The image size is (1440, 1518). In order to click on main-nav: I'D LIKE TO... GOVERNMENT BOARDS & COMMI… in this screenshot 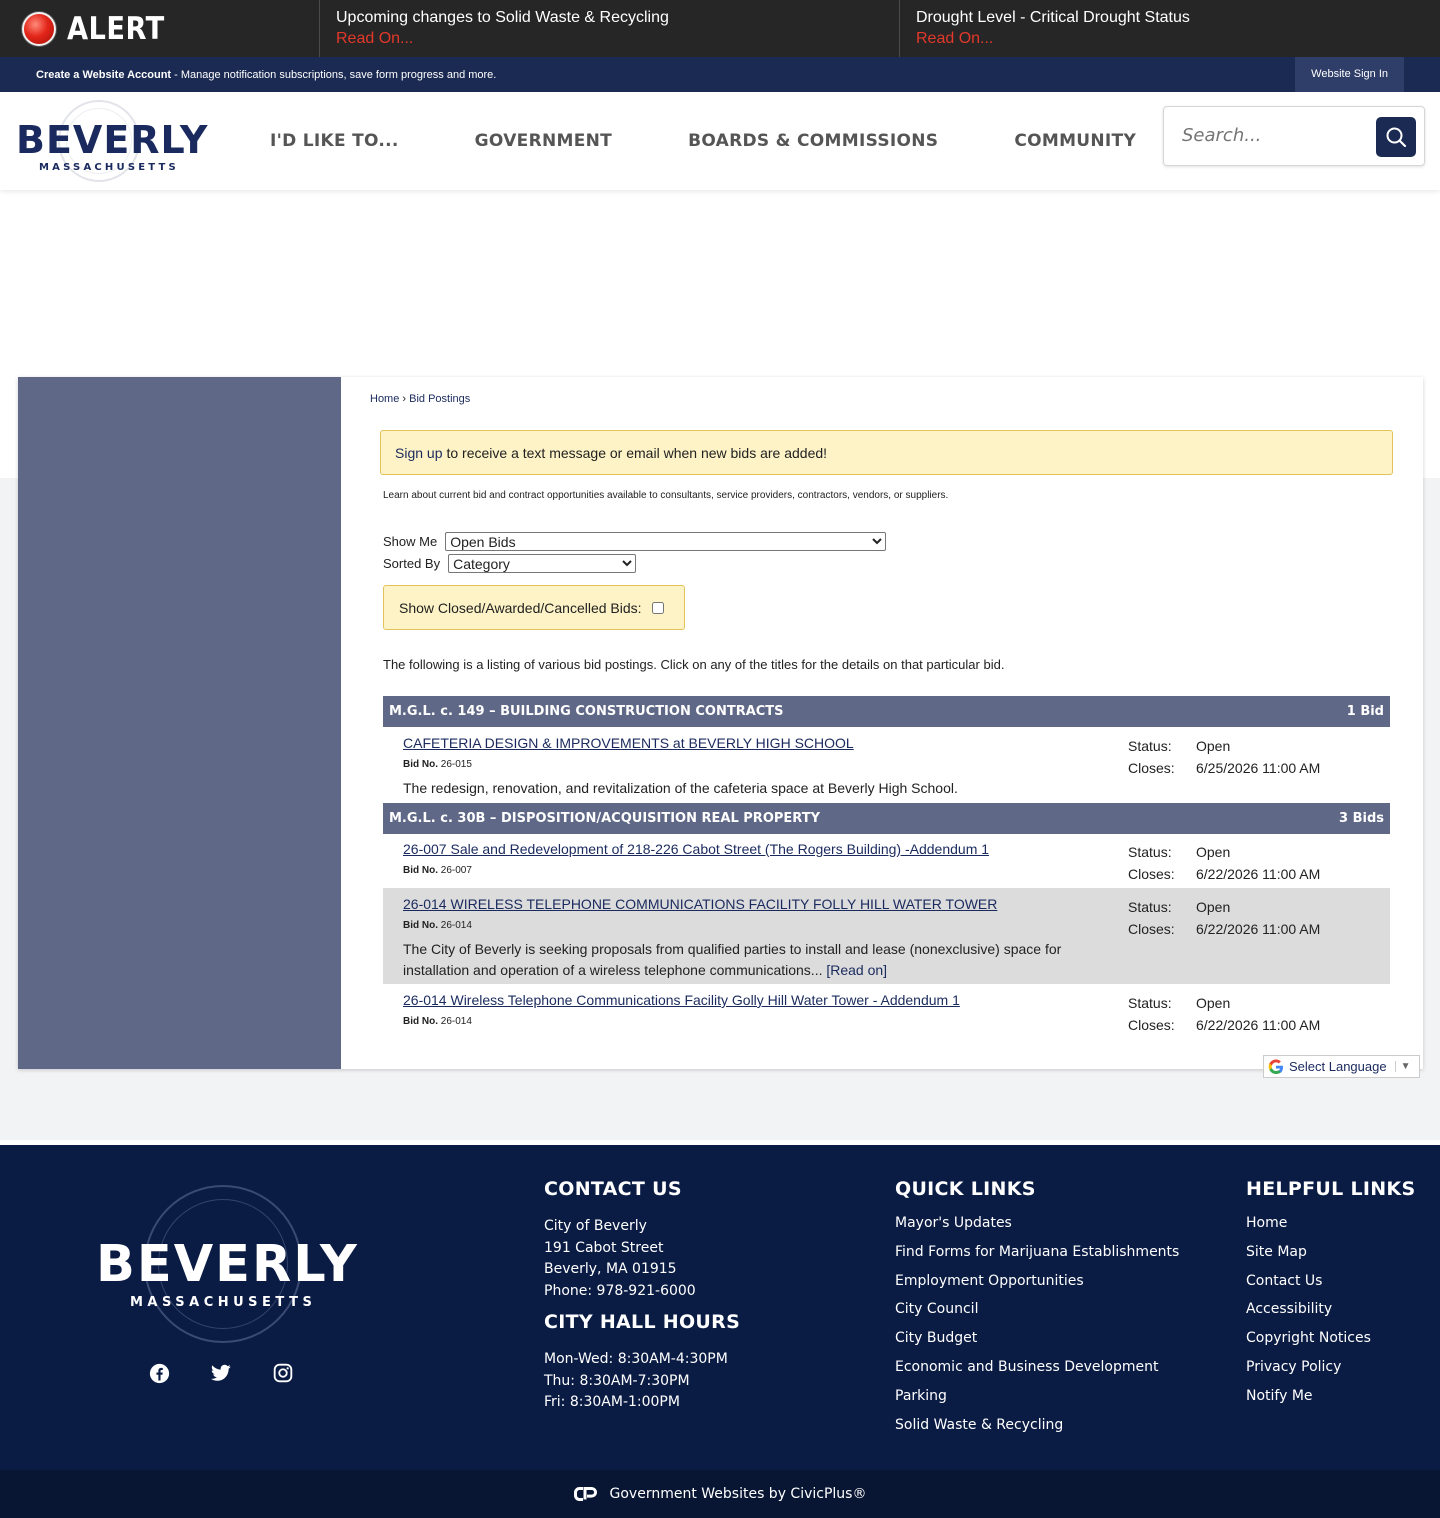, I will do `click(741, 141)`.